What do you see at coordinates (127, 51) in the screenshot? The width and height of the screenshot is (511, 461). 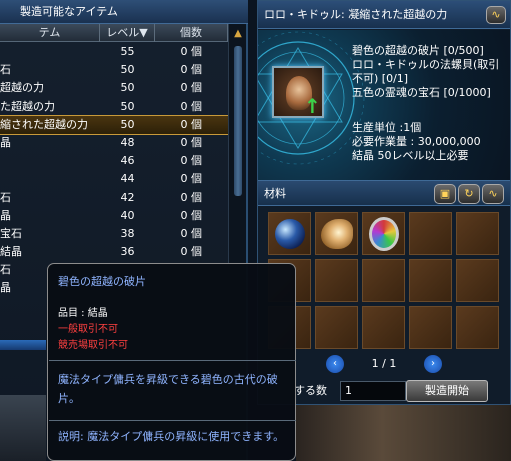 I see `item-level: 55` at bounding box center [127, 51].